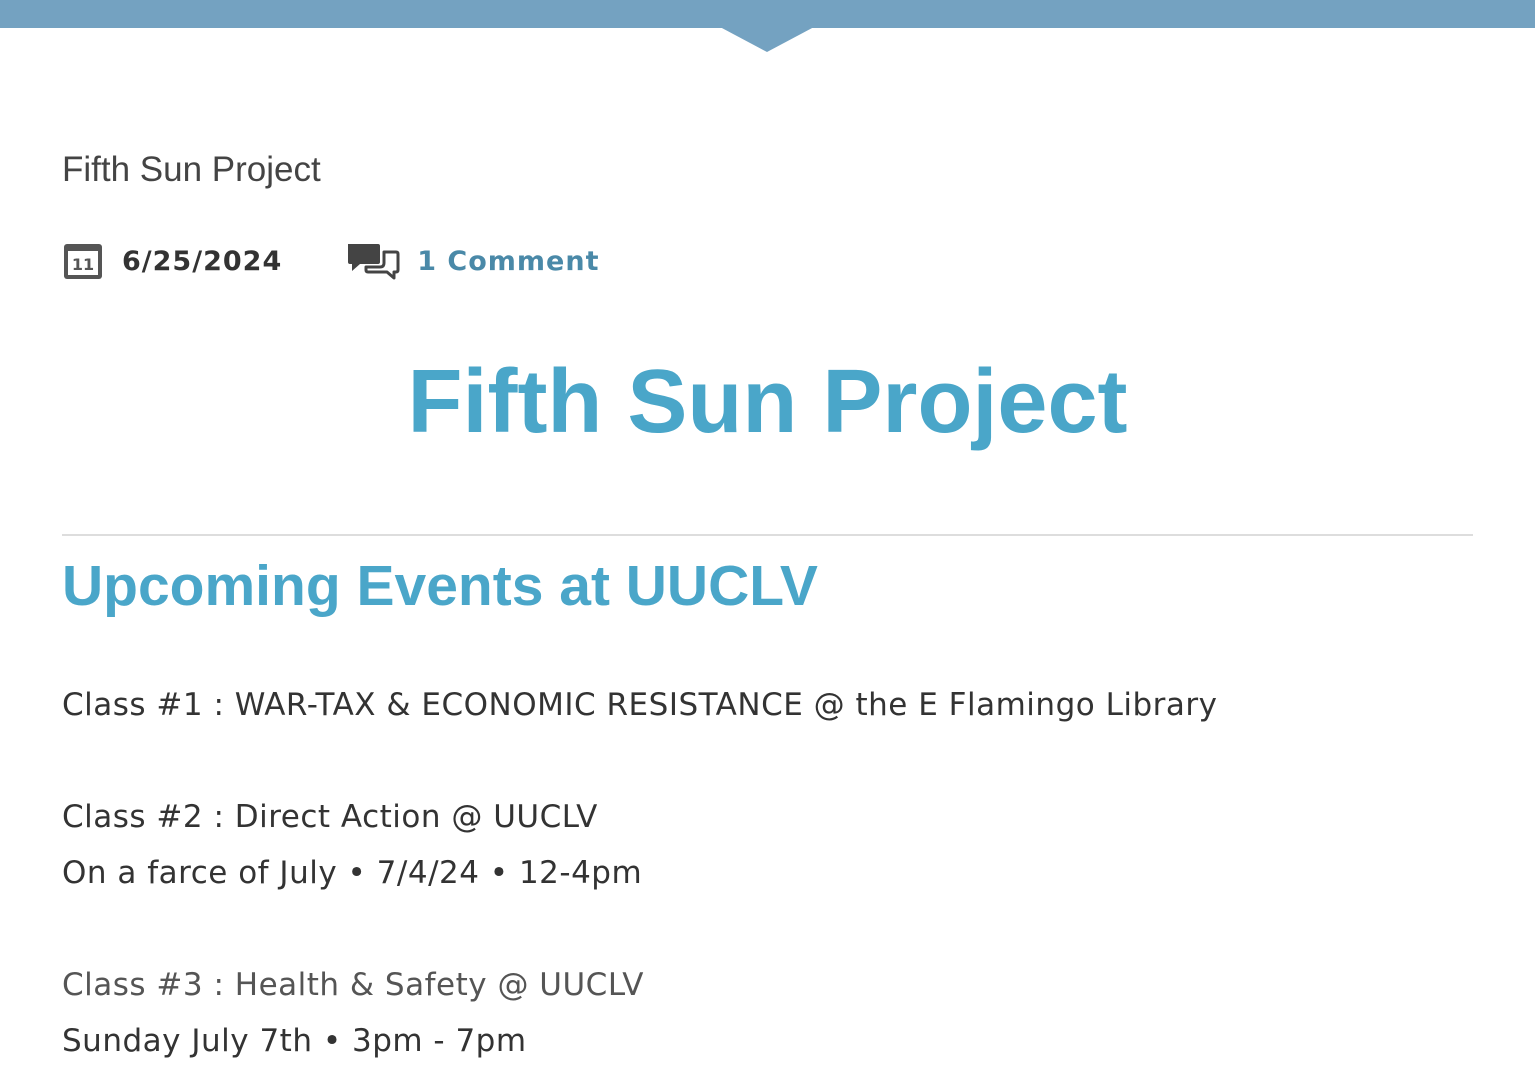  Describe the element at coordinates (330, 817) in the screenshot. I see `event-class-2: Class #2 : Direct Action @ UUCLV` at that location.